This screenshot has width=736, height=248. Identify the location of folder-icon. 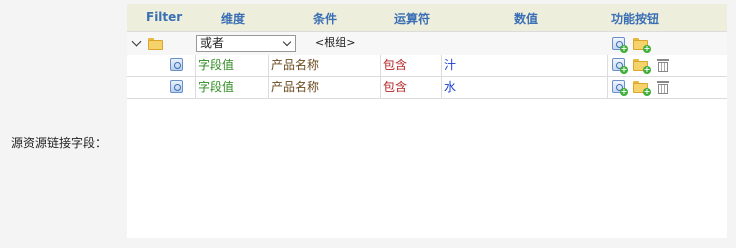
(155, 44).